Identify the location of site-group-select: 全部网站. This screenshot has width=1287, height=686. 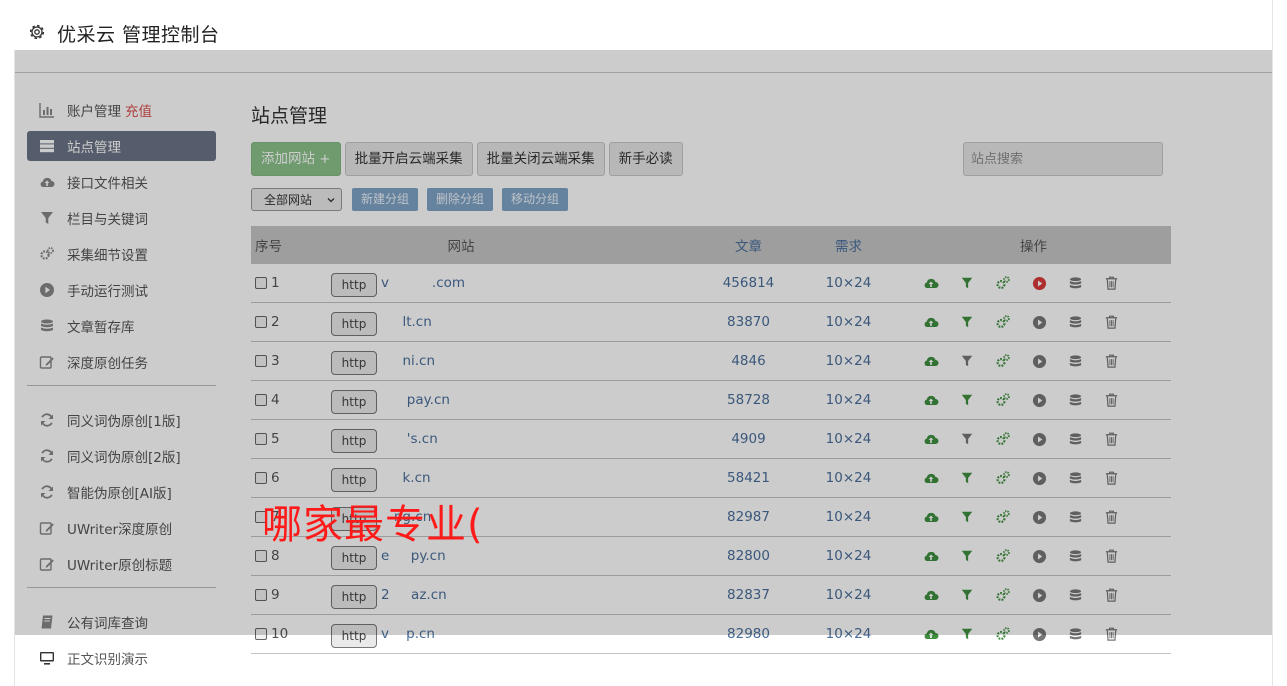
(296, 199).